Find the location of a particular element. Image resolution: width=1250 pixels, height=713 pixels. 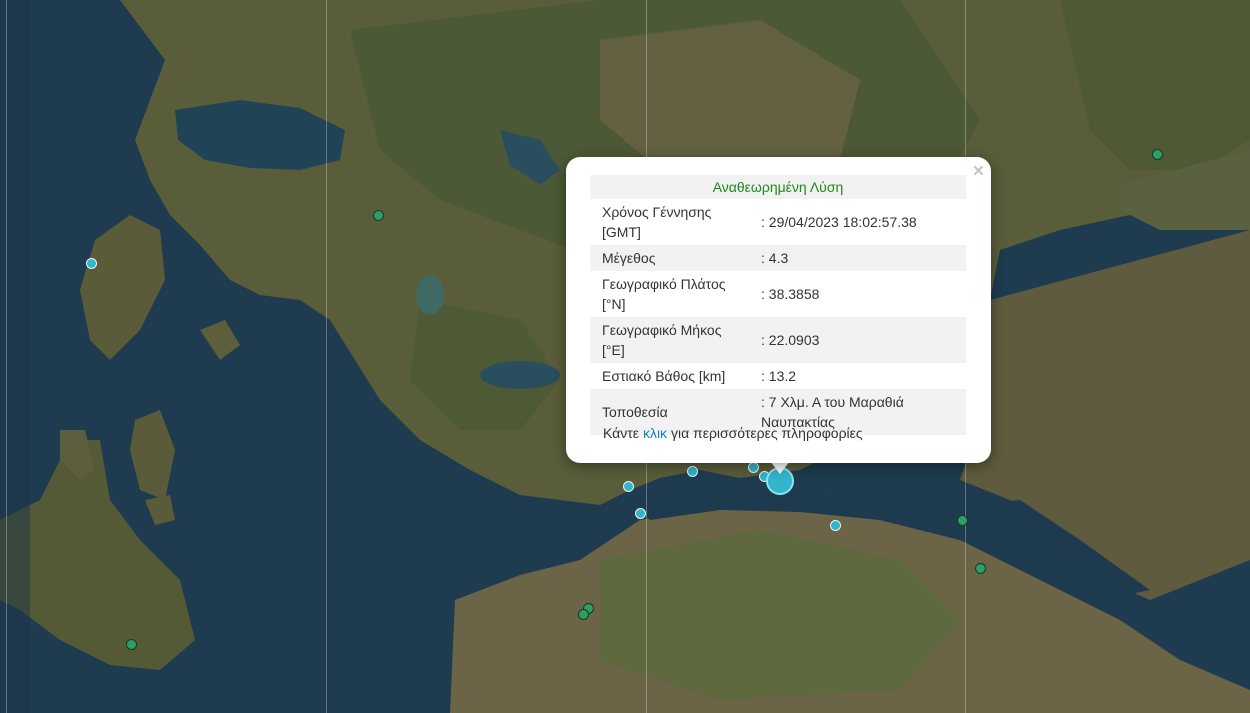

close-icon: × is located at coordinates (978, 171).